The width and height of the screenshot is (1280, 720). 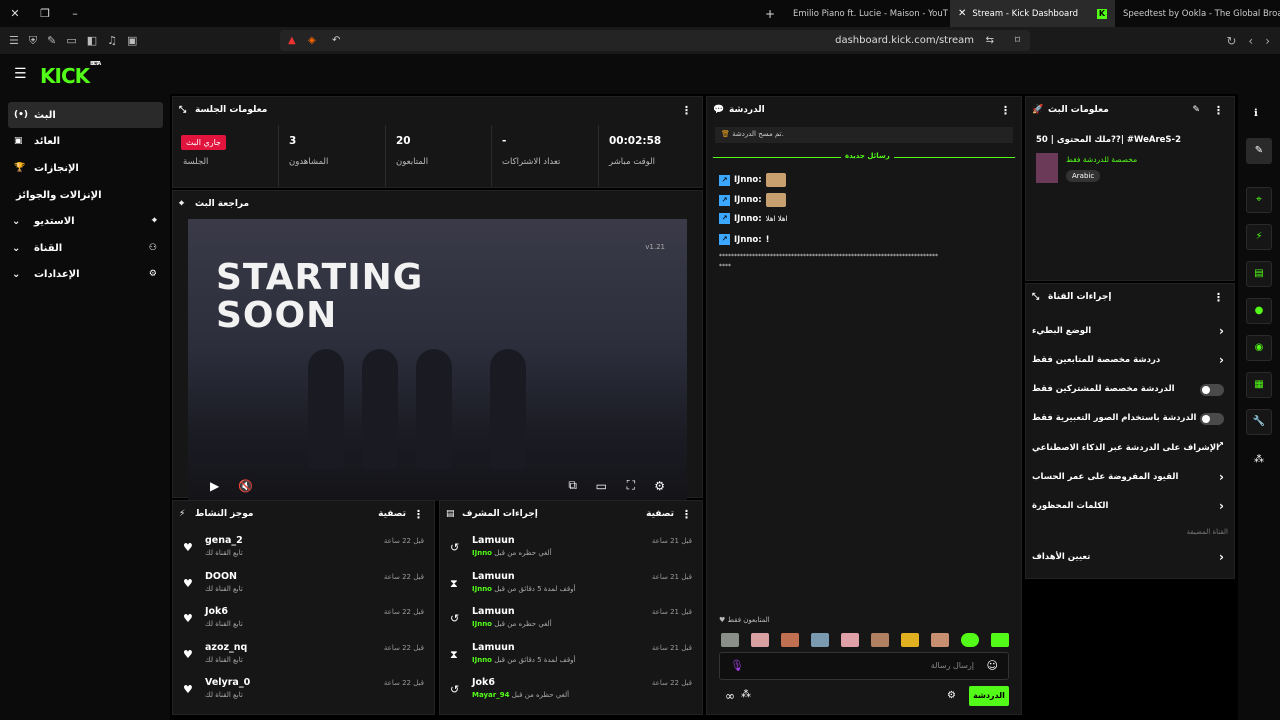 I want to click on mute-icon: 🔇, so click(x=245, y=486).